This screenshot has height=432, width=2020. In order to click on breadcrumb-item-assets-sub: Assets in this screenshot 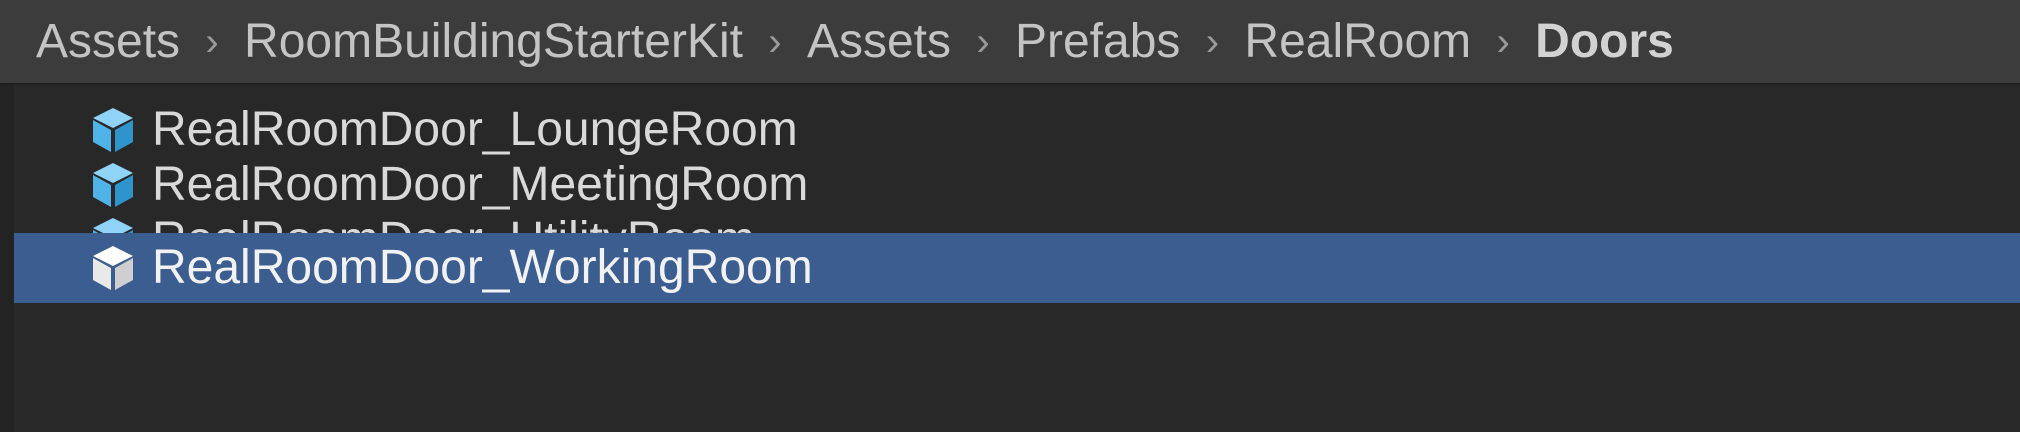, I will do `click(879, 41)`.